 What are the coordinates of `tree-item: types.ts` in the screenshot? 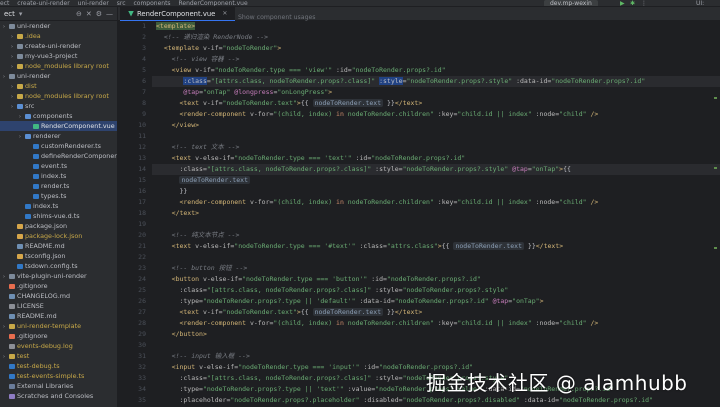 It's located at (58, 196).